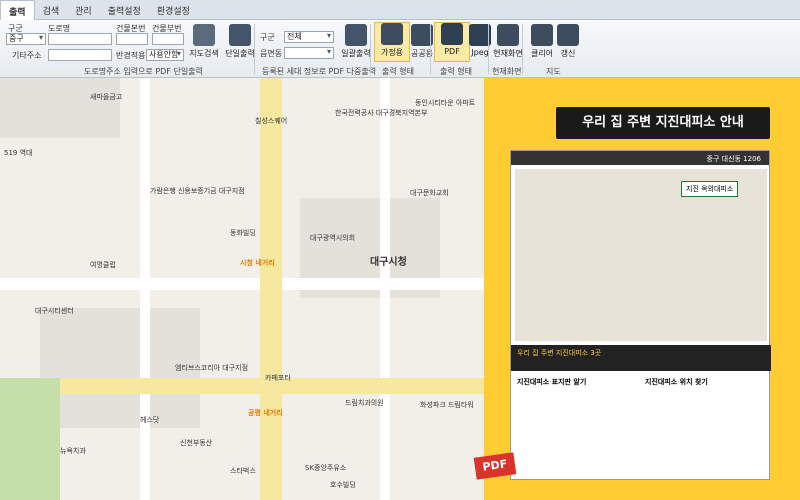 The width and height of the screenshot is (800, 500). Describe the element at coordinates (552, 382) in the screenshot. I see `poster-section2: 지진대피소 표지판 알기` at that location.